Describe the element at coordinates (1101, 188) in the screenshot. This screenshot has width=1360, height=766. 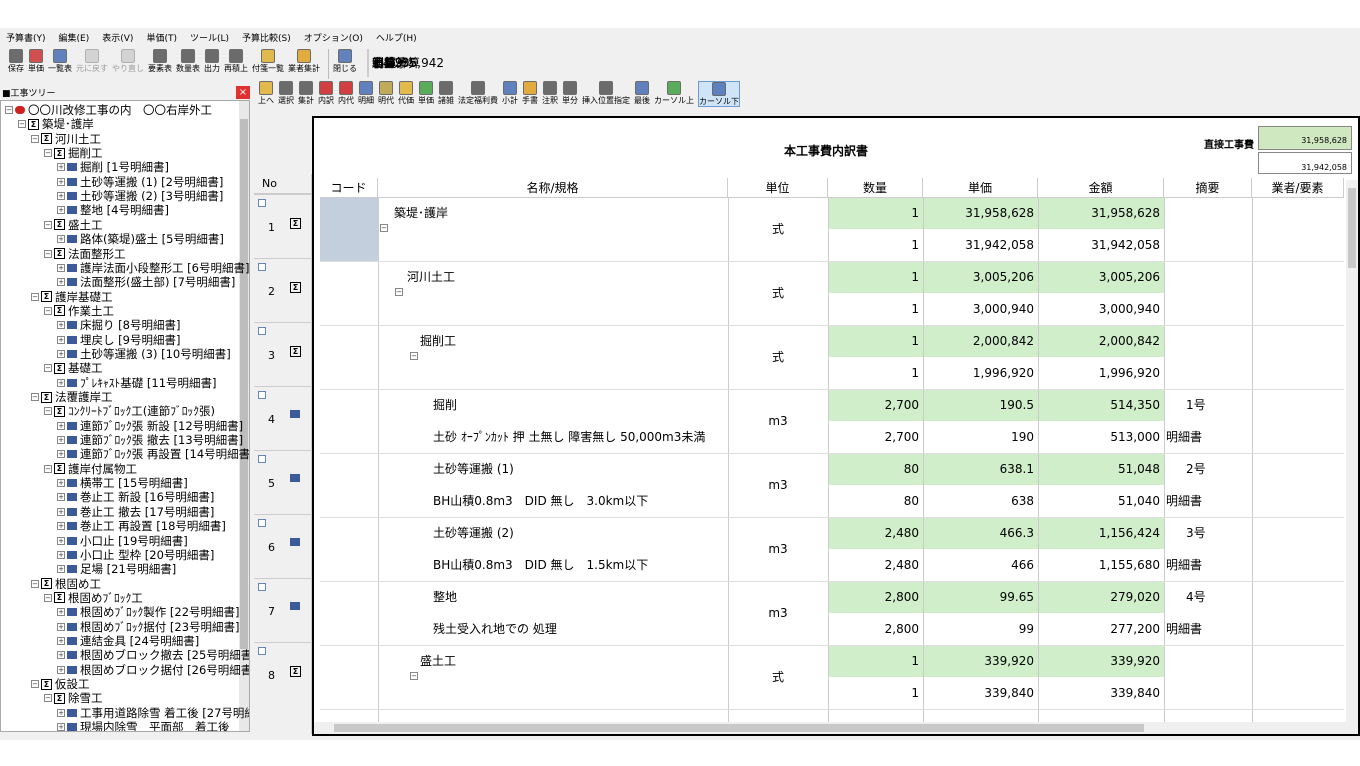
I see `amount-header: 金額` at that location.